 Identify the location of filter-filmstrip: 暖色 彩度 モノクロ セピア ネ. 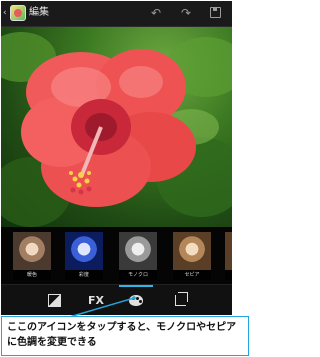
(116, 255).